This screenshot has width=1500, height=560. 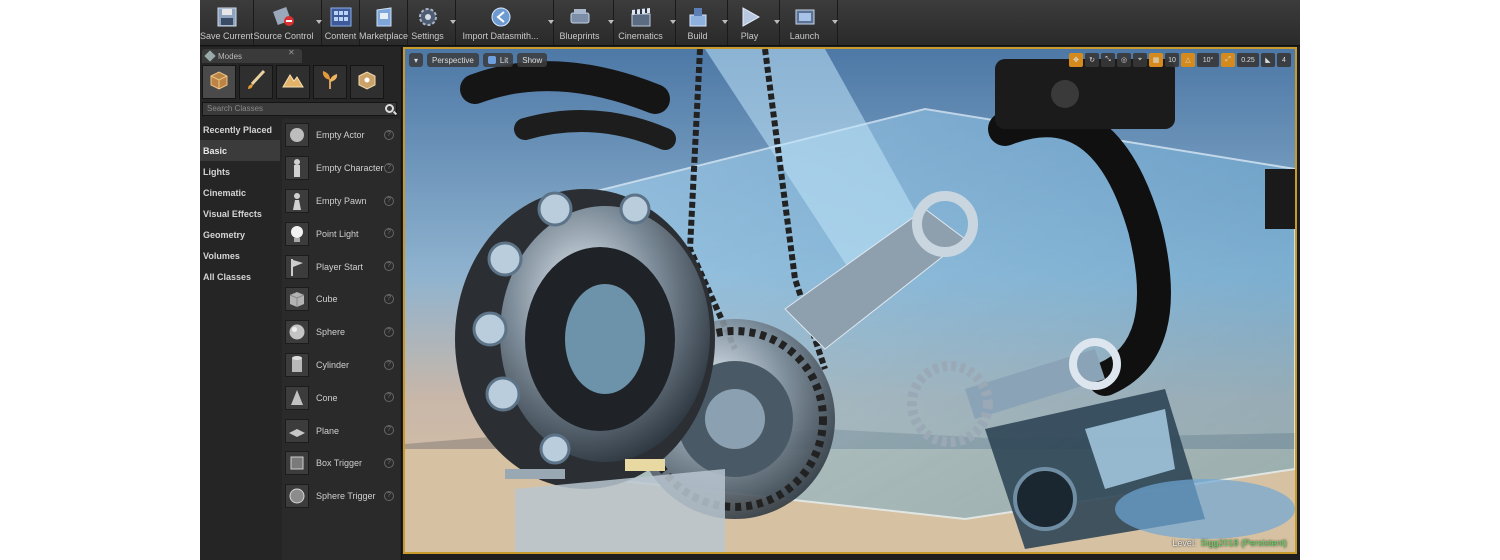 I want to click on launch-button: Launch, so click(x=809, y=22).